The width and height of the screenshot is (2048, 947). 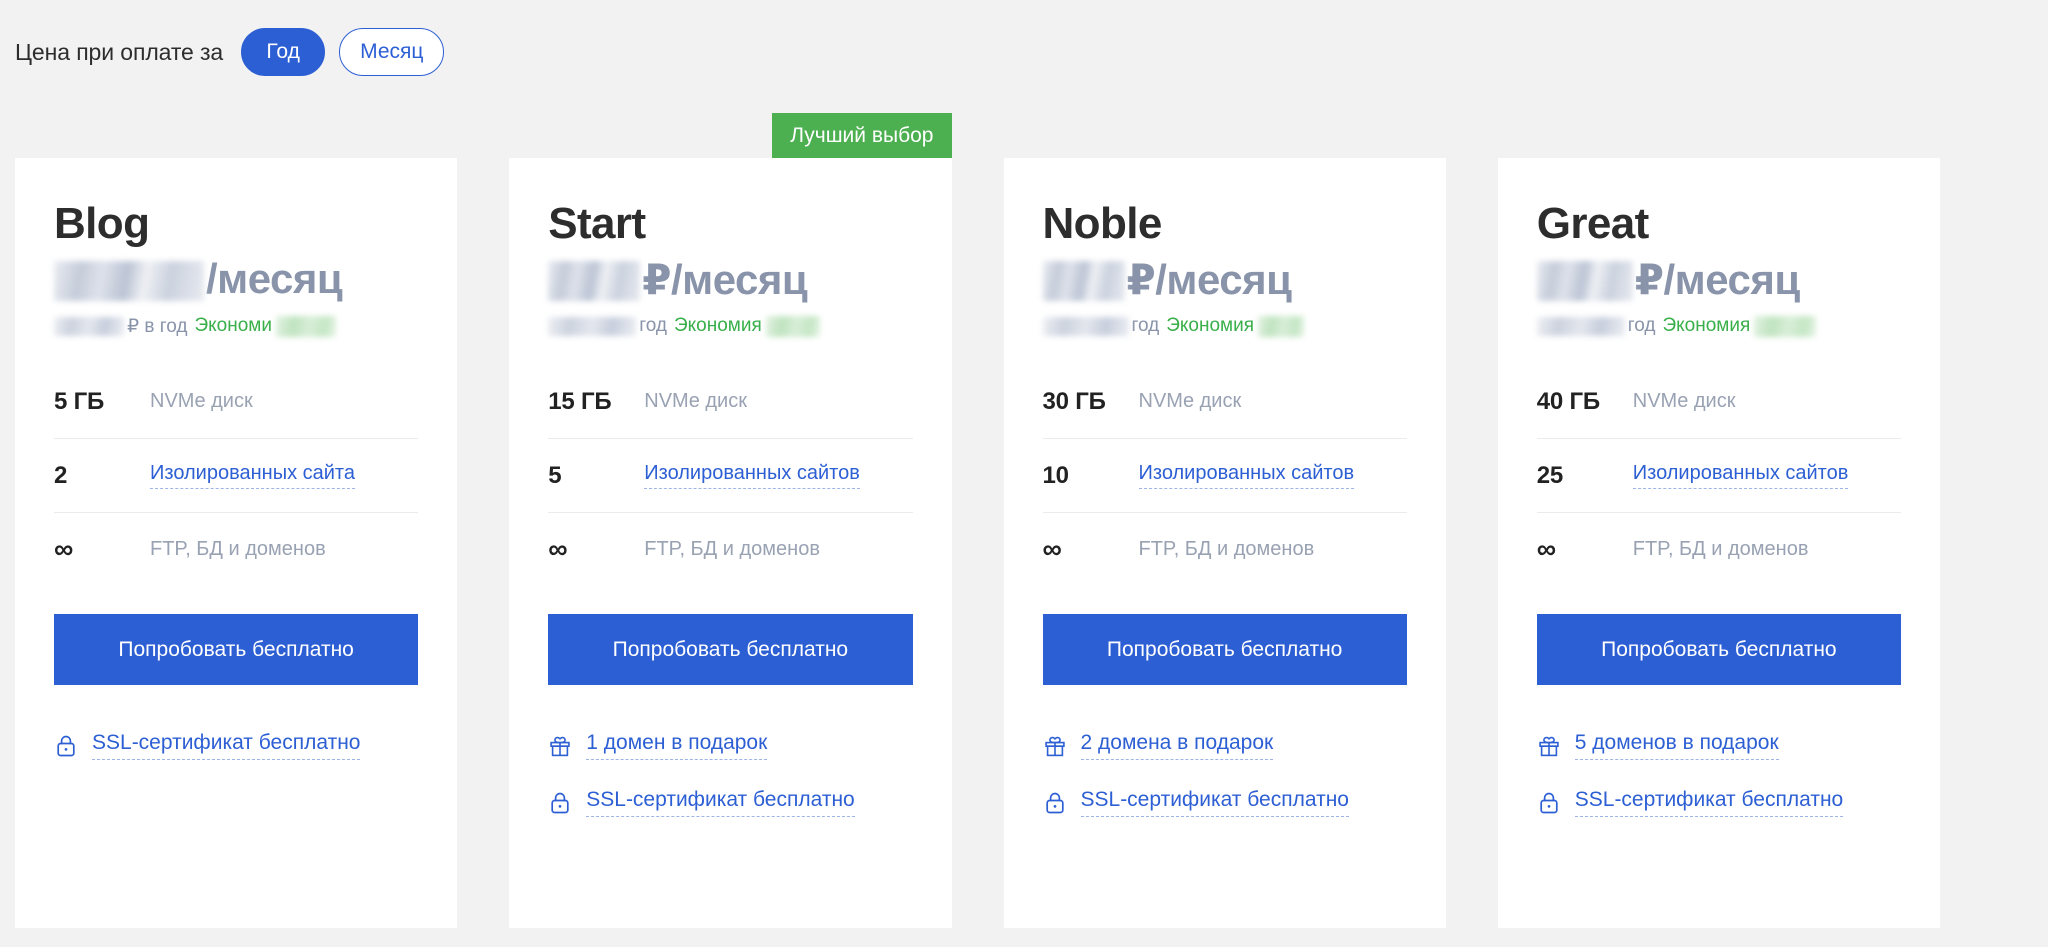 I want to click on plan-yearly-row: ₽ в год Экономи, so click(x=236, y=326).